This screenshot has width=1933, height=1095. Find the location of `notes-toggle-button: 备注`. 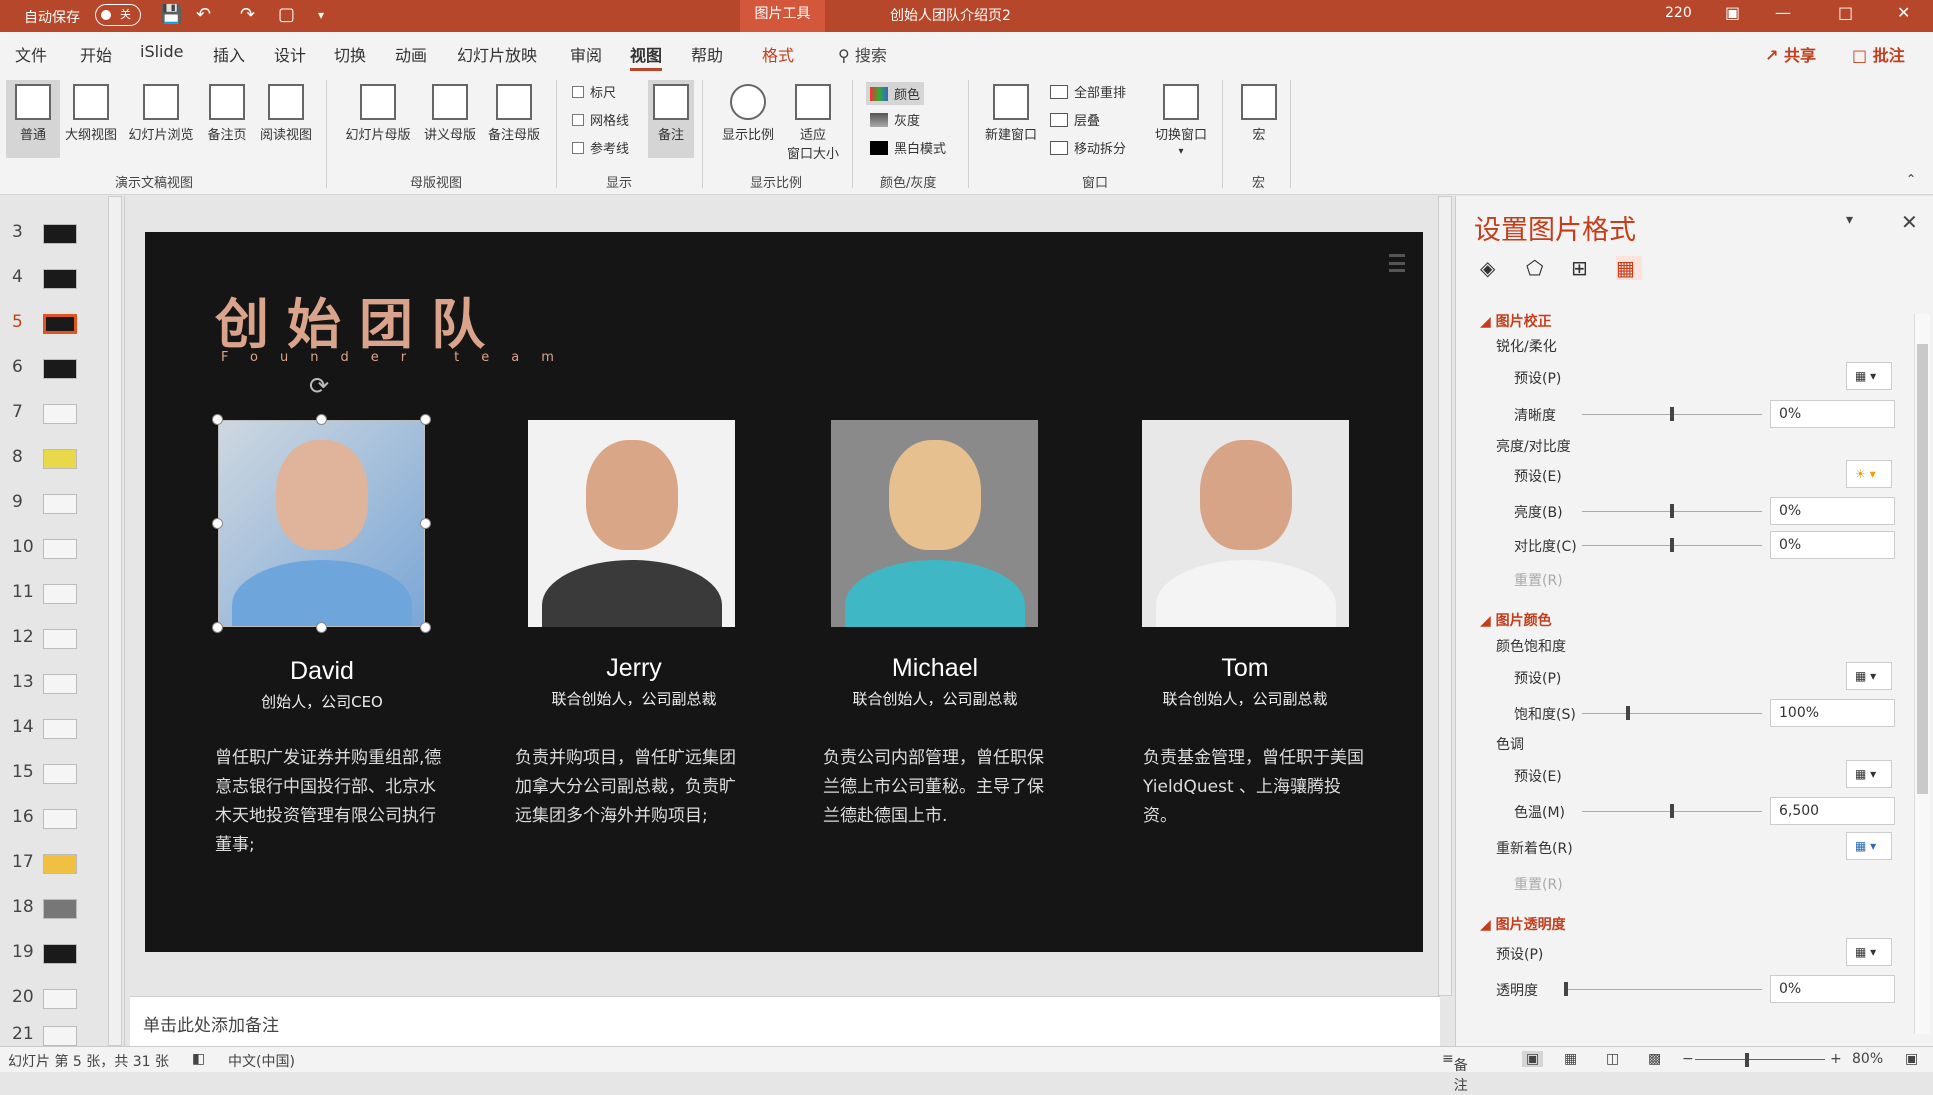

notes-toggle-button: 备注 is located at coordinates (671, 119).